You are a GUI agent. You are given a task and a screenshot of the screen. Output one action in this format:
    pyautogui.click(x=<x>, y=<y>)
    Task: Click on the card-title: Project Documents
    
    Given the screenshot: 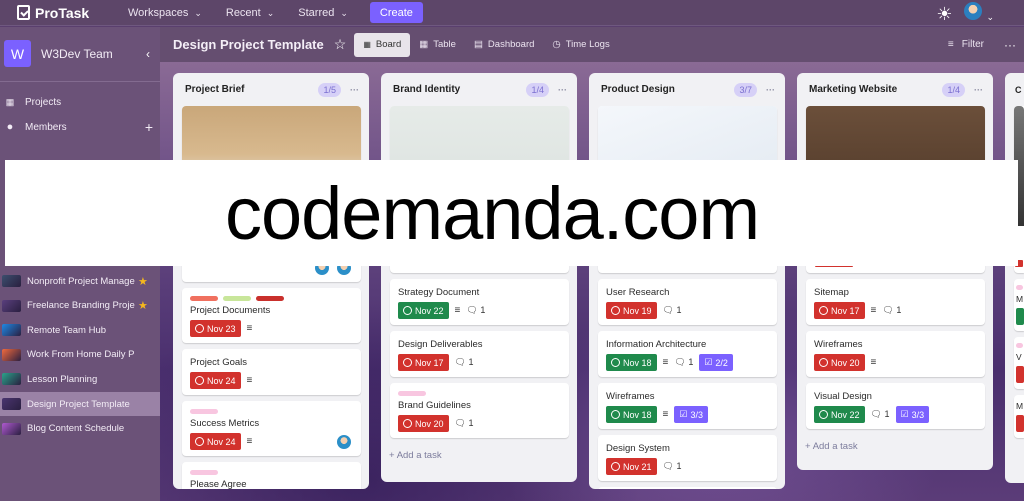 What is the action you would take?
    pyautogui.click(x=230, y=310)
    